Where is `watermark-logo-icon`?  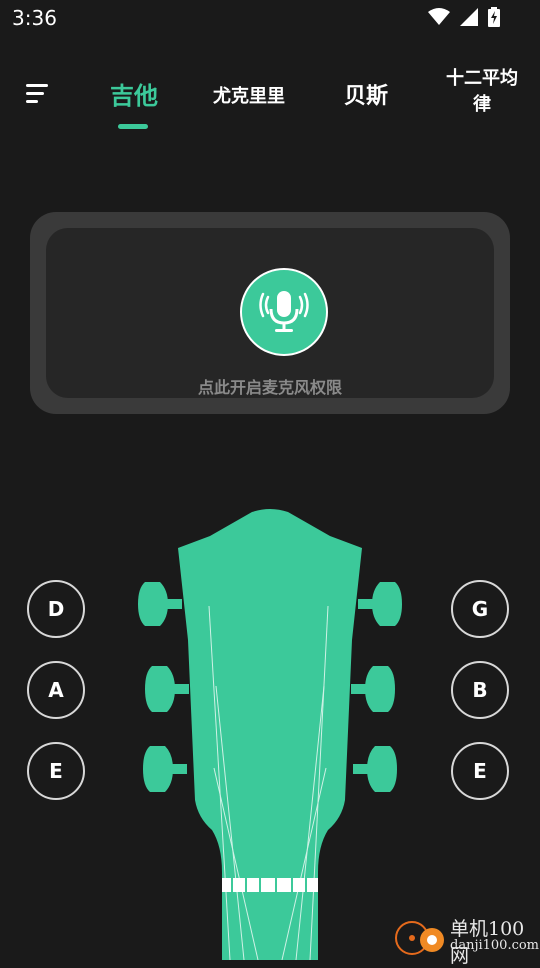 watermark-logo-icon is located at coordinates (419, 938).